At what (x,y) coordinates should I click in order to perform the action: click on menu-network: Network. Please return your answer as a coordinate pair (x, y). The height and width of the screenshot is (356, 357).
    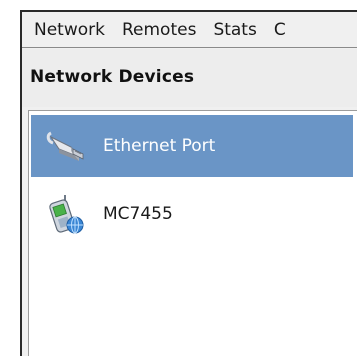
    Looking at the image, I should click on (69, 30).